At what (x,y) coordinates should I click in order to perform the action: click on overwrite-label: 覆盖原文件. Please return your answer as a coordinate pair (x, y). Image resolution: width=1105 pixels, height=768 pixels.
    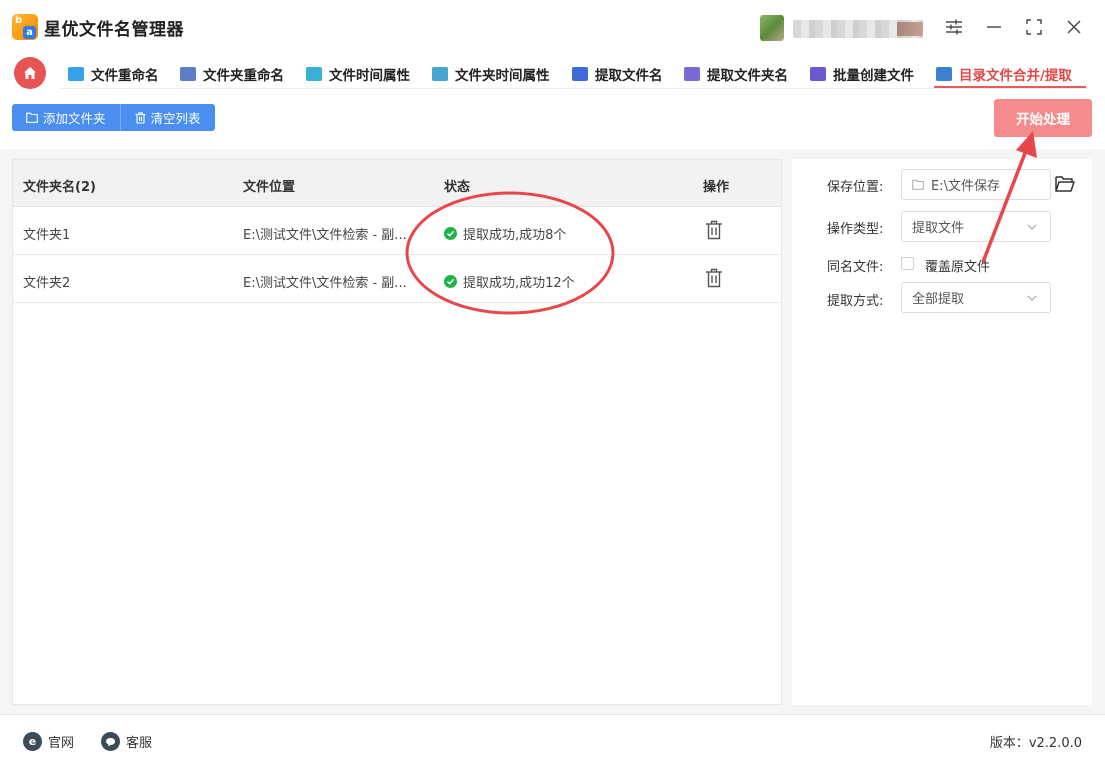
    Looking at the image, I should click on (957, 265).